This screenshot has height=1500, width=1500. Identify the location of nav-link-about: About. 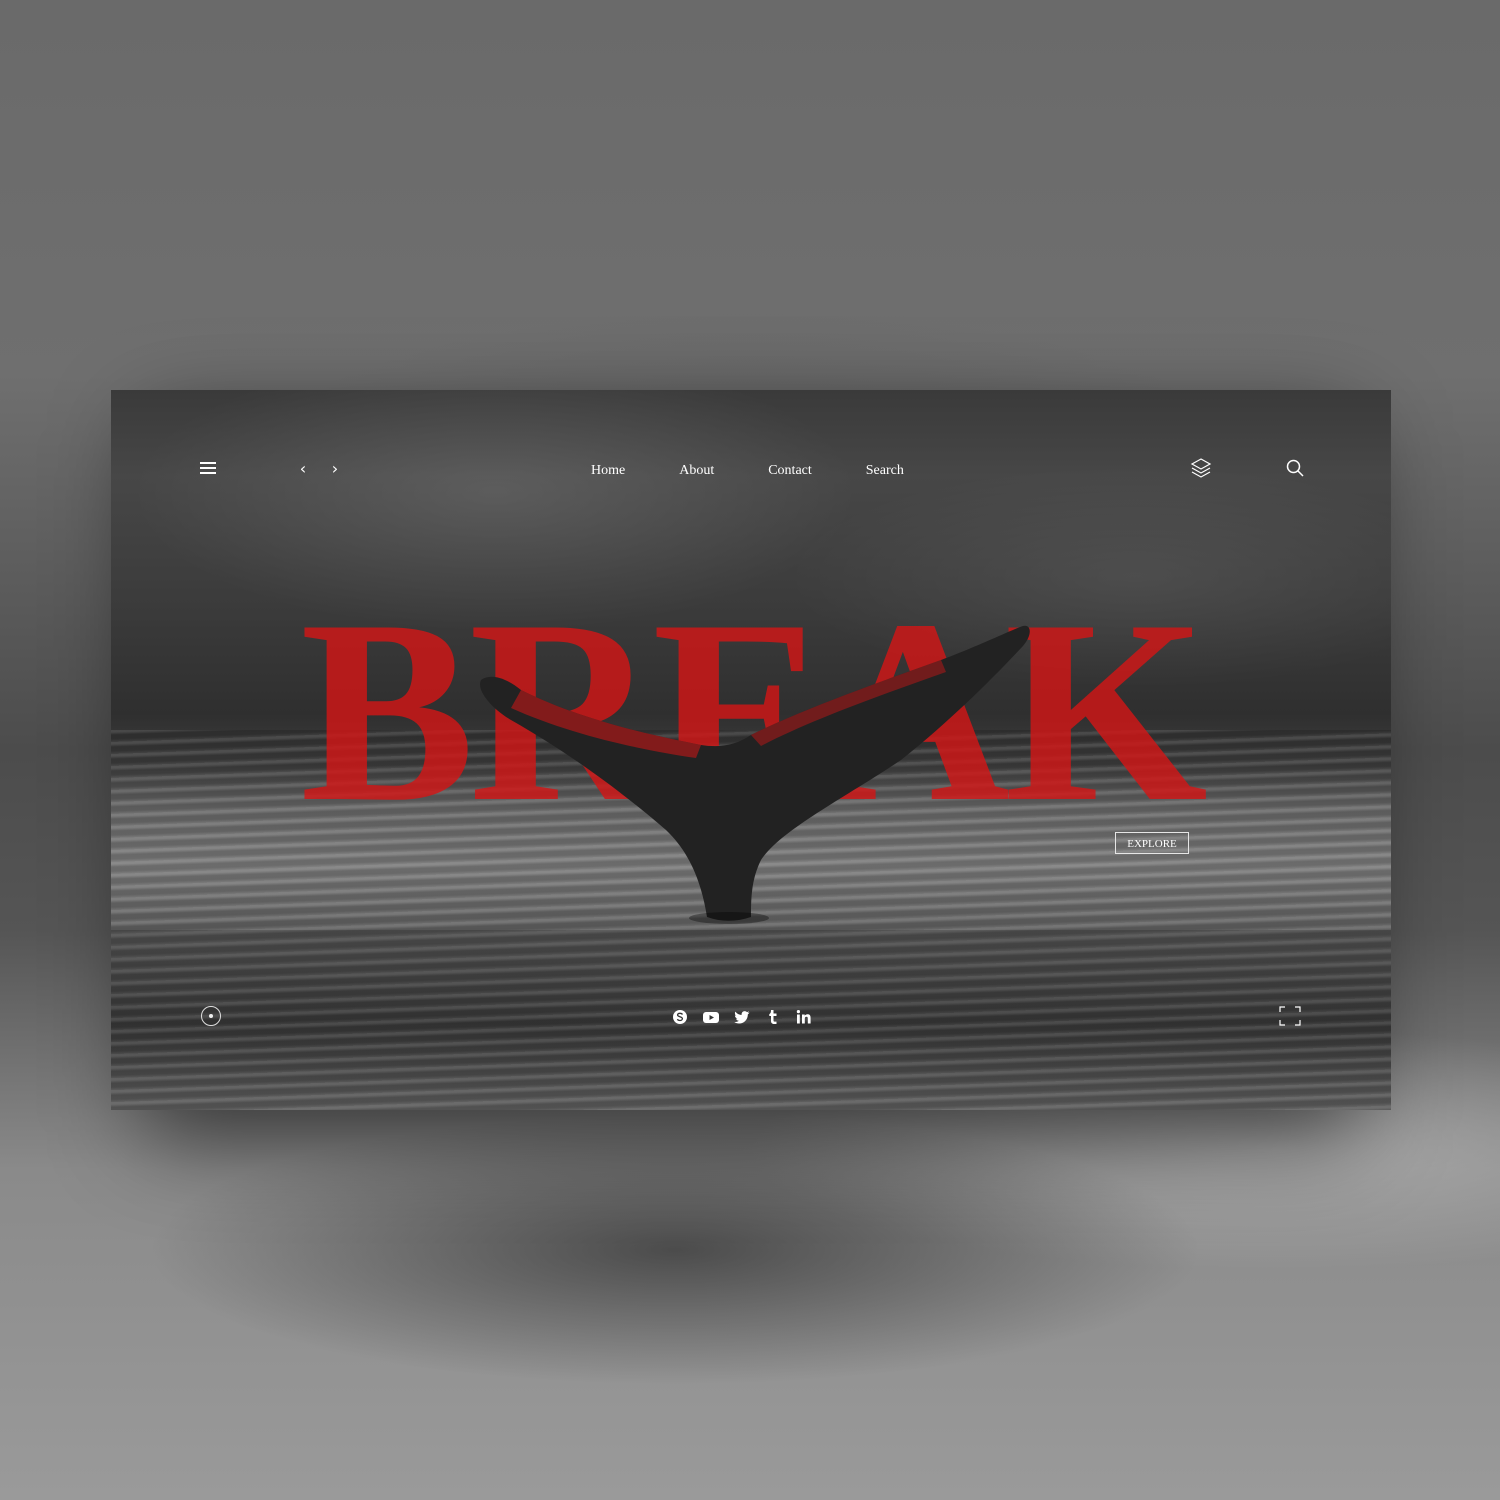
(696, 471).